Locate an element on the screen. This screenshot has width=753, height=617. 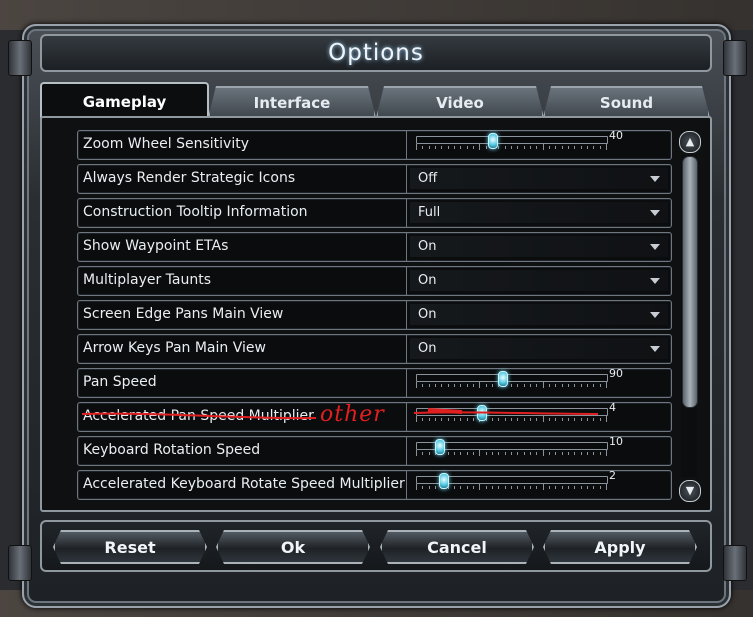
setting-row: Show Waypoint ETAs On is located at coordinates (374, 247).